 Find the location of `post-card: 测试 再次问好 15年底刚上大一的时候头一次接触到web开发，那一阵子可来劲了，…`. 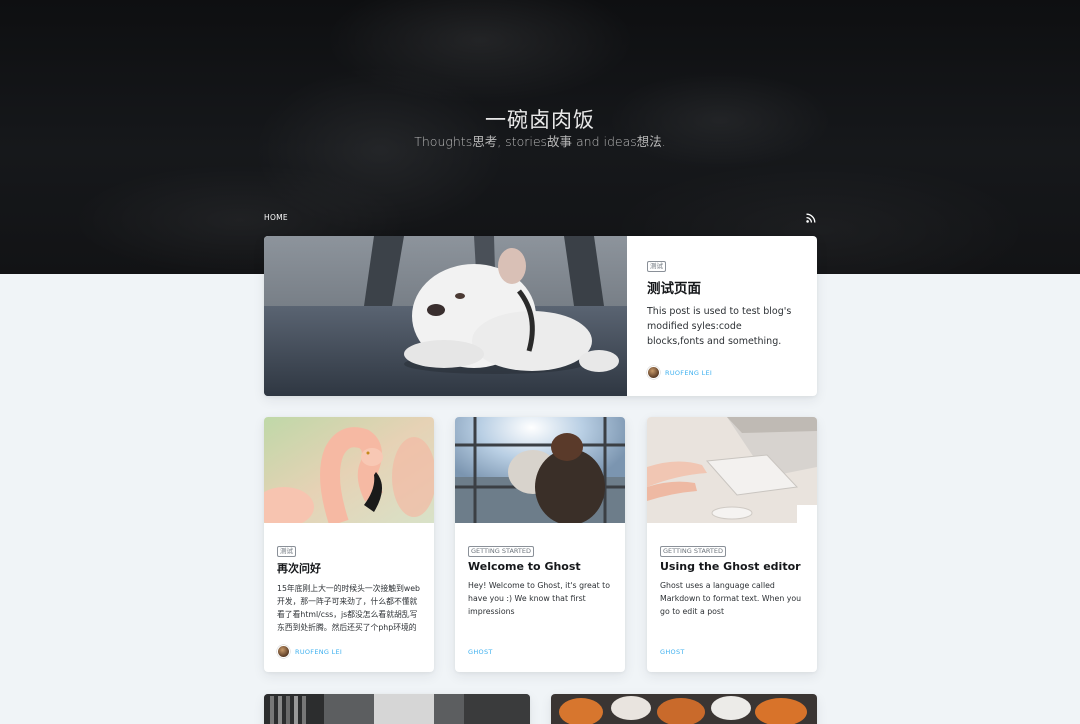

post-card: 测试 再次问好 15年底刚上大一的时候头一次接触到web开发，那一阵子可来劲了，… is located at coordinates (349, 544).